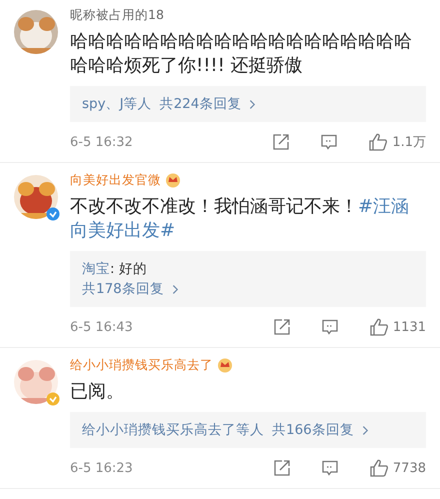 Image resolution: width=440 pixels, height=499 pixels. What do you see at coordinates (313, 430) in the screenshot?
I see `reply-count-link: 共166条回复` at bounding box center [313, 430].